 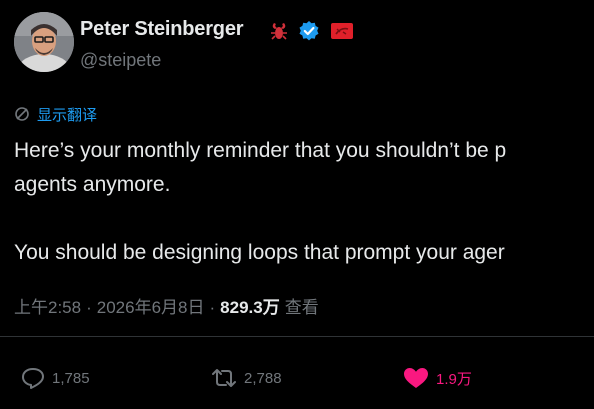 What do you see at coordinates (47, 305) in the screenshot?
I see `tweet-time: 上午2:58` at bounding box center [47, 305].